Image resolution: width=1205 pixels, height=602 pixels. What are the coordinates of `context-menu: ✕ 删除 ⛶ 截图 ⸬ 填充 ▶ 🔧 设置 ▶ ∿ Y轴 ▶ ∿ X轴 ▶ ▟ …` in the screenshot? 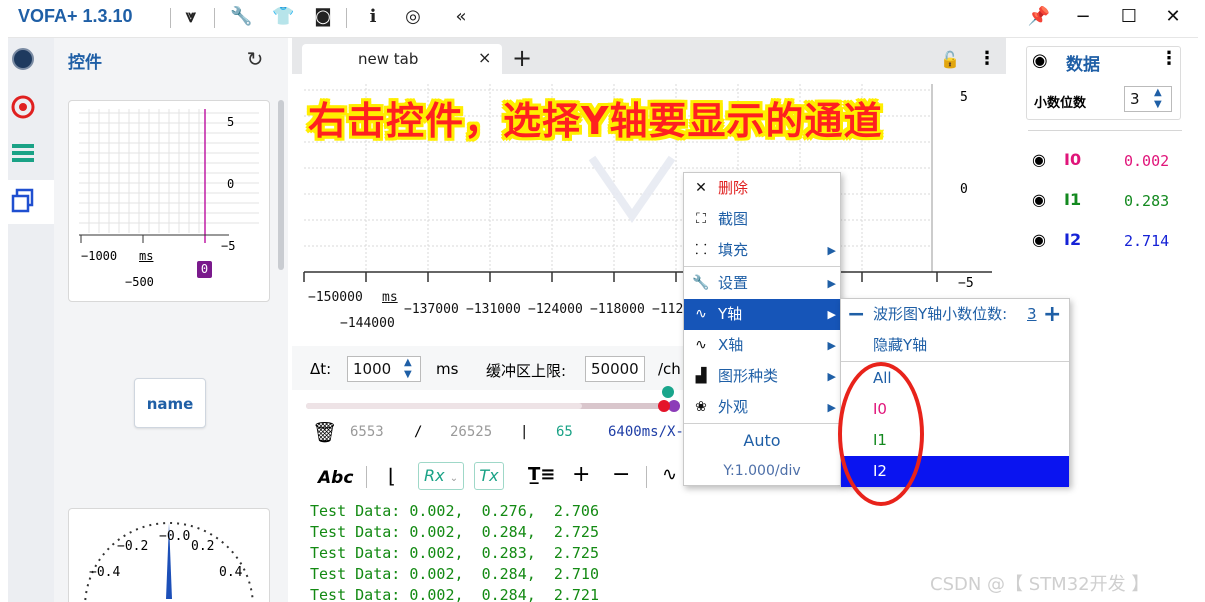 It's located at (762, 329).